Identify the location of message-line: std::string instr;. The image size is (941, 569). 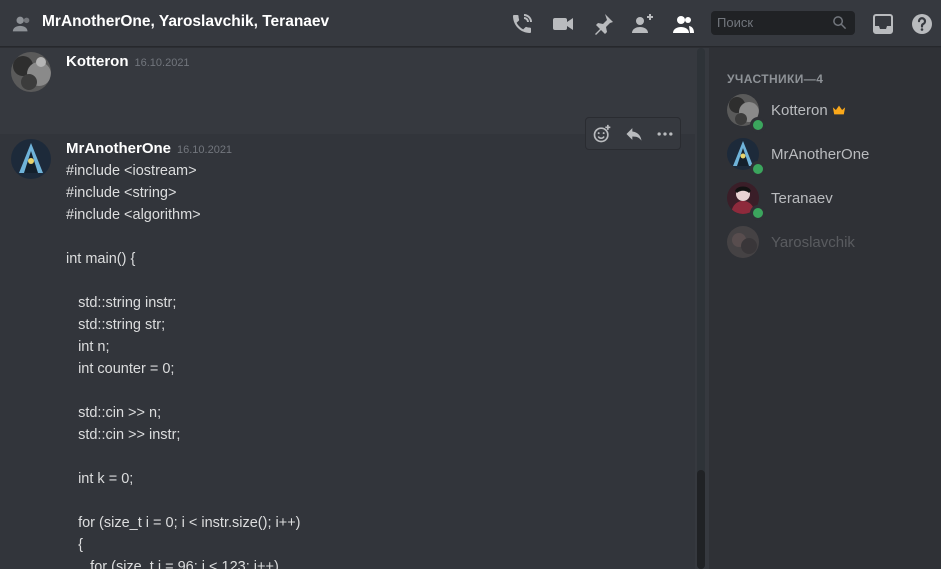
(121, 303).